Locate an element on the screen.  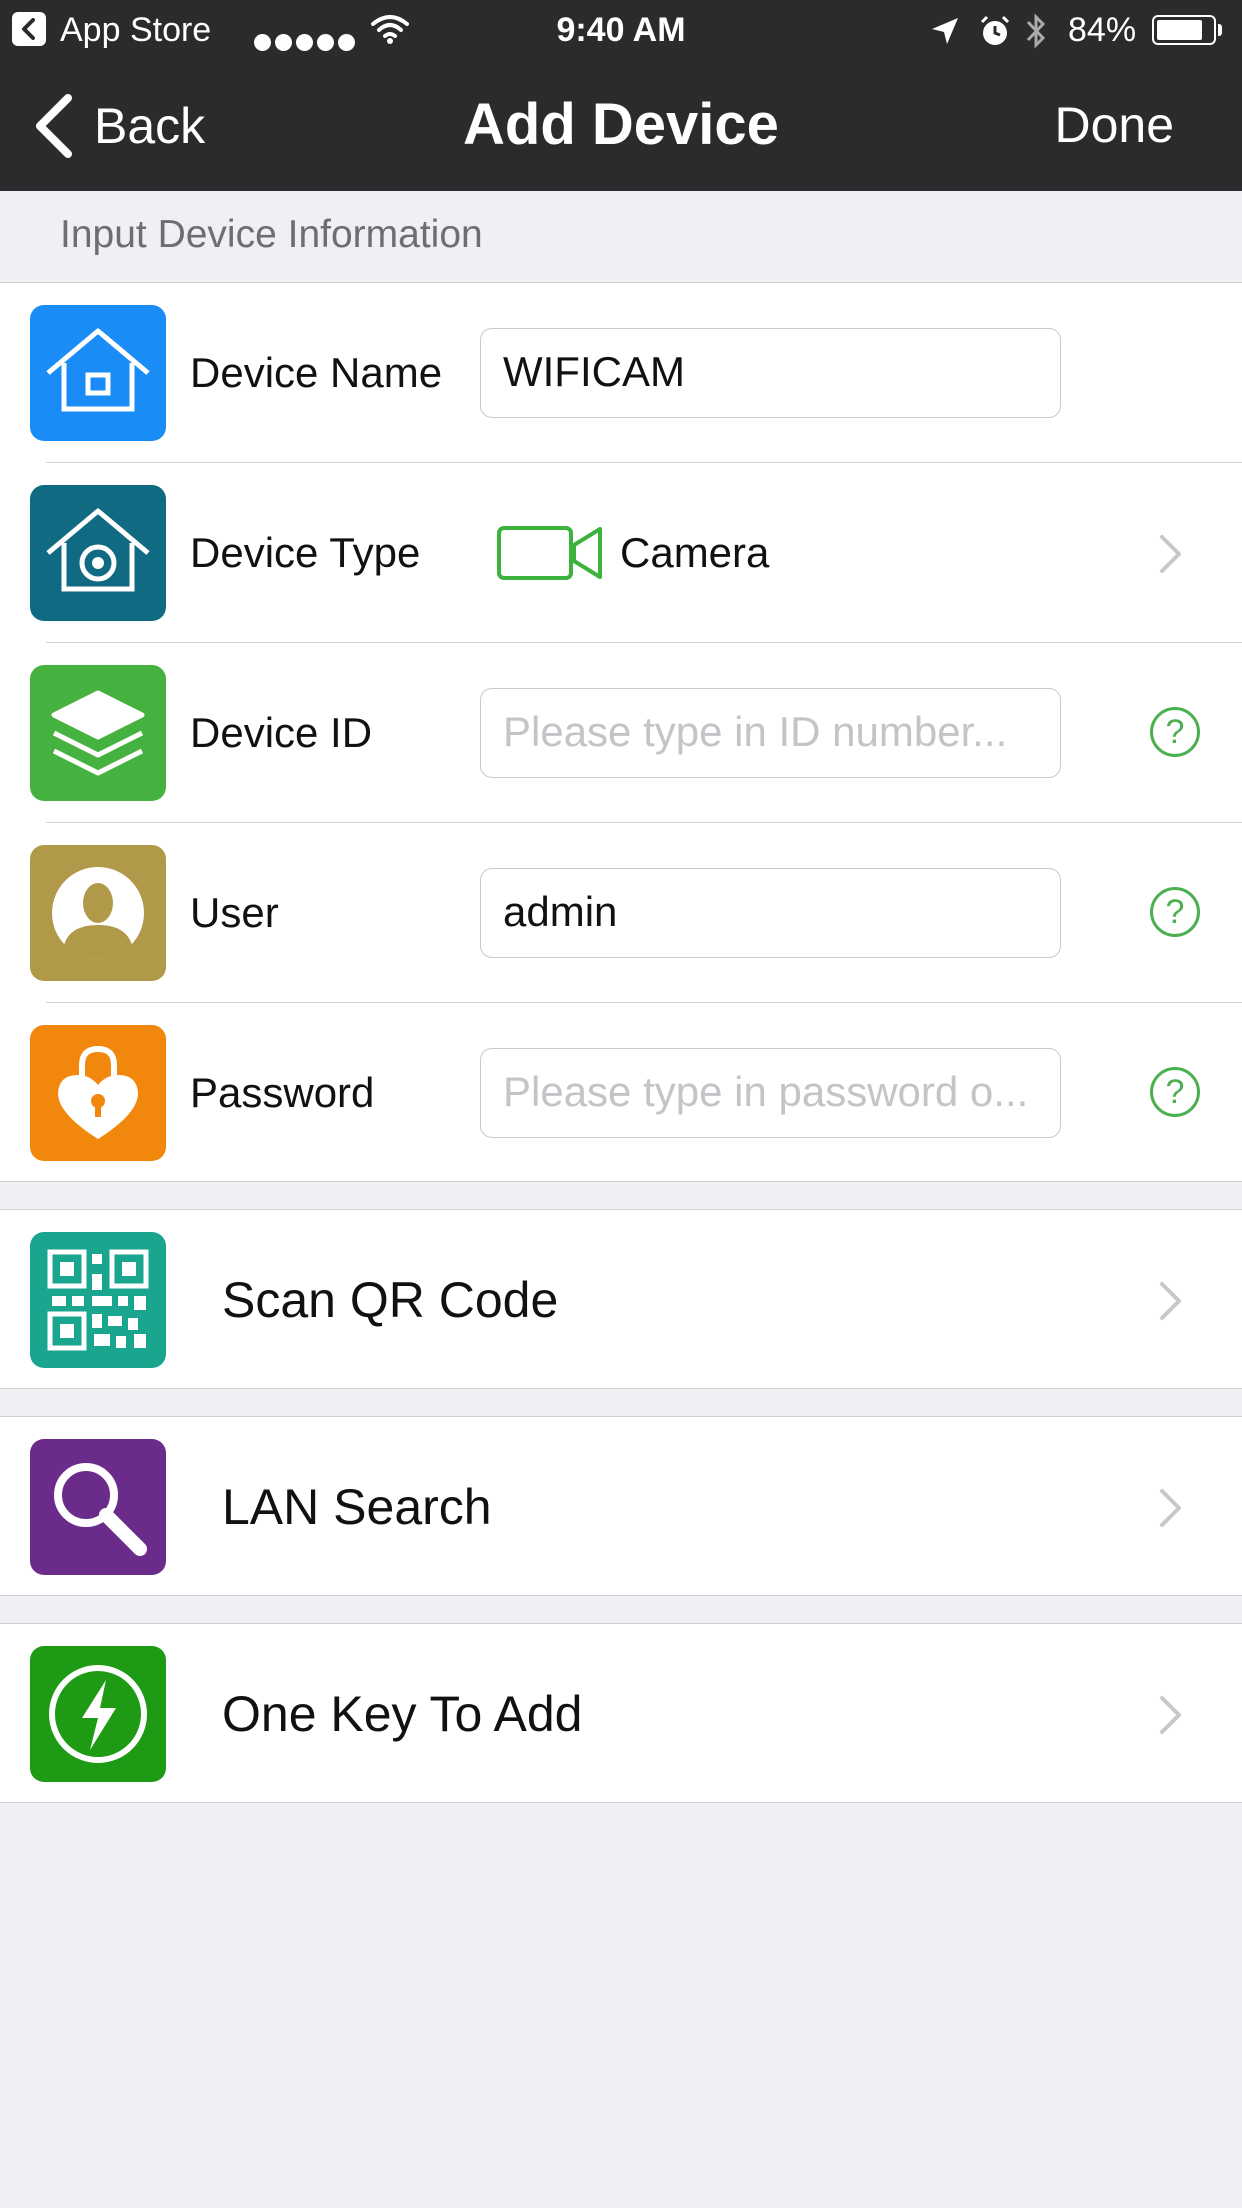
heart-lock-icon is located at coordinates (98, 1093).